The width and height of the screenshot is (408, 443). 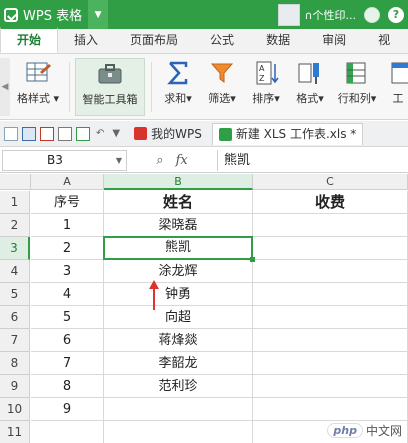 What do you see at coordinates (330, 225) in the screenshot?
I see `cell-c2` at bounding box center [330, 225].